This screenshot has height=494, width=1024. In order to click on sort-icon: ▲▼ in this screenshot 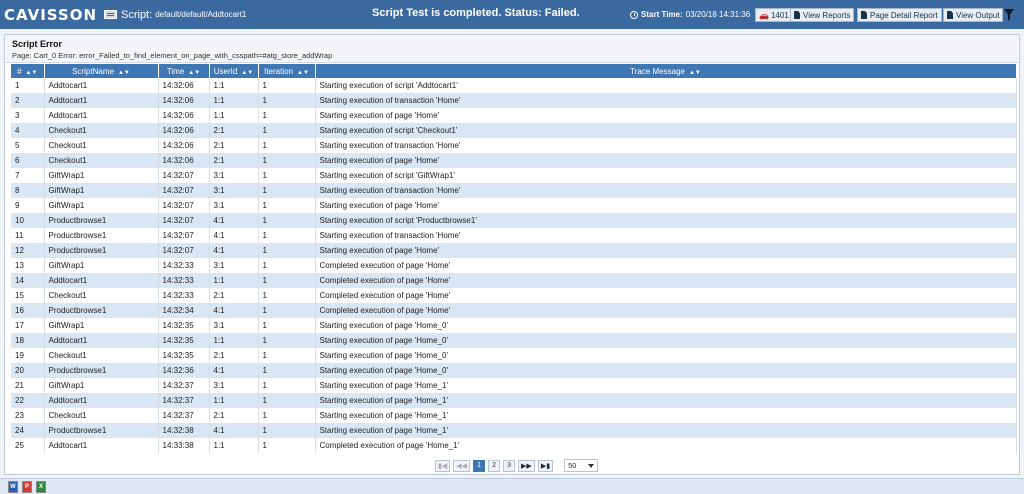, I will do `click(194, 72)`.